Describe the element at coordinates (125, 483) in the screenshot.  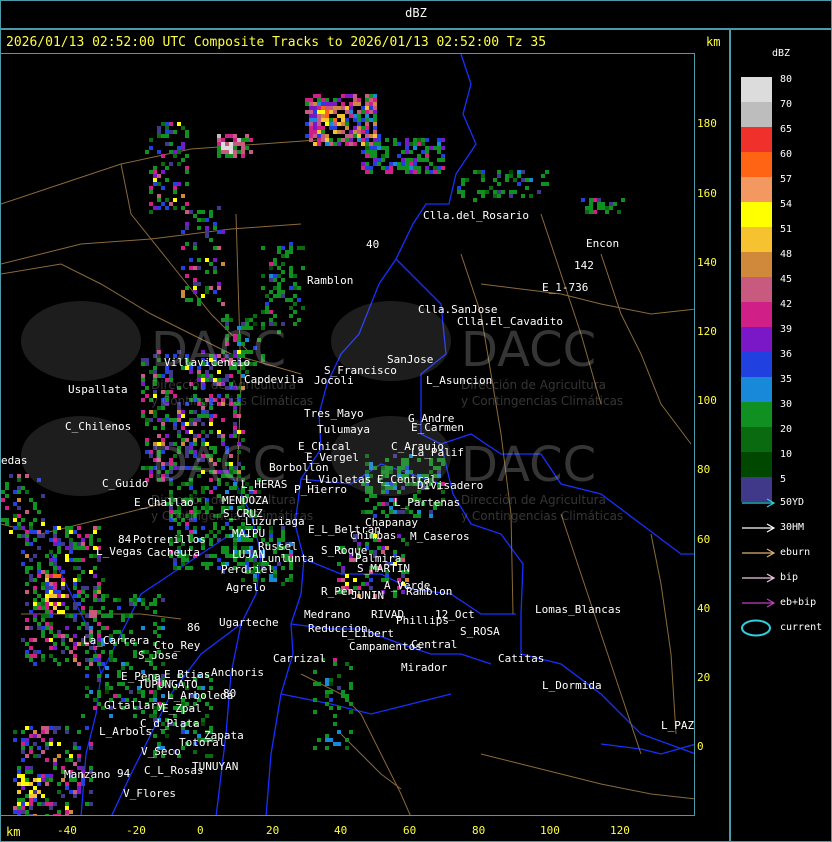
I see `place-label: C_Guido` at that location.